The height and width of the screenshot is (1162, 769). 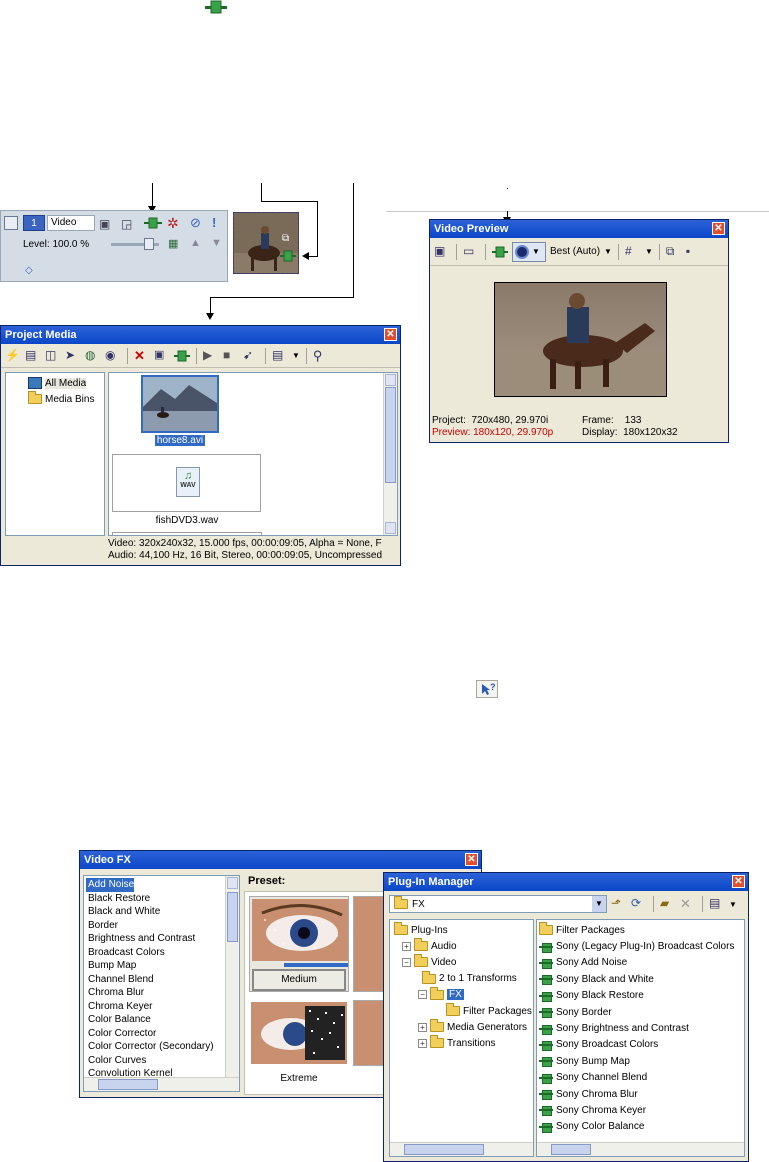 I want to click on tree-item-6: + Media Generators, so click(x=461, y=1027).